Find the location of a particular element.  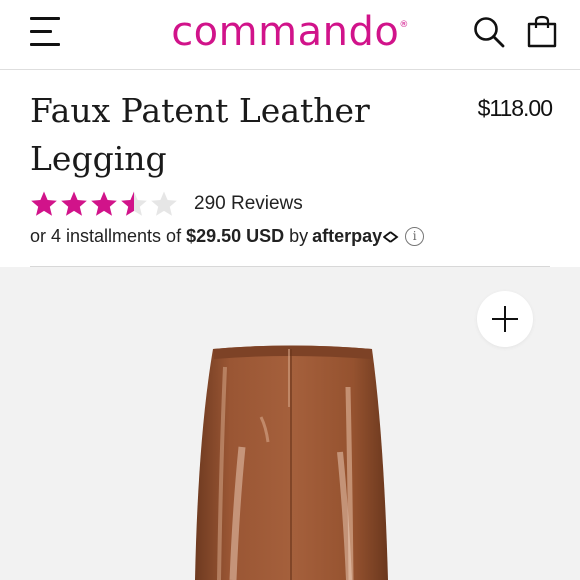

afterpay-wordmark: afterpay is located at coordinates (347, 236).